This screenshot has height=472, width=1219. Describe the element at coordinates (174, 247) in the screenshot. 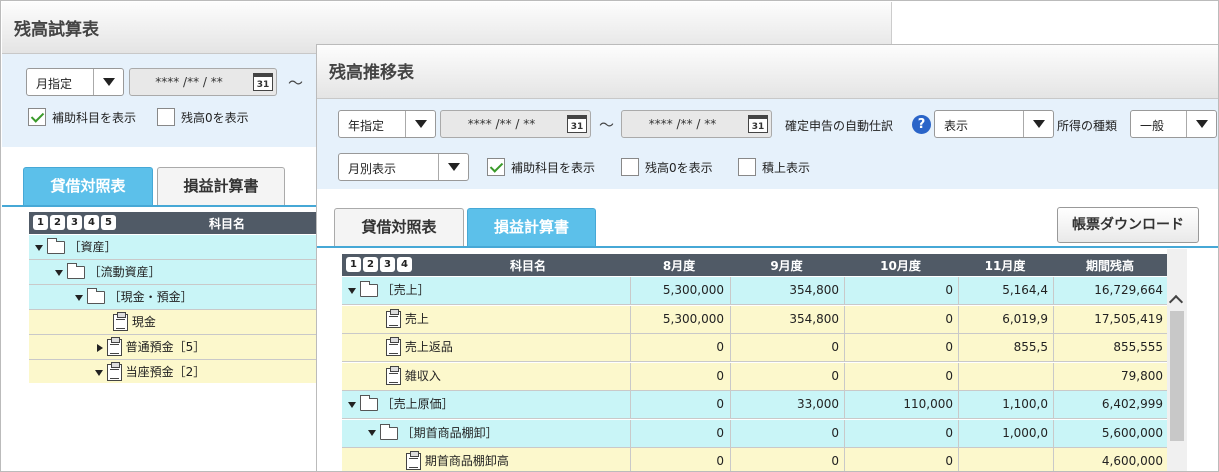

I see `tree-row: ［資産］` at that location.